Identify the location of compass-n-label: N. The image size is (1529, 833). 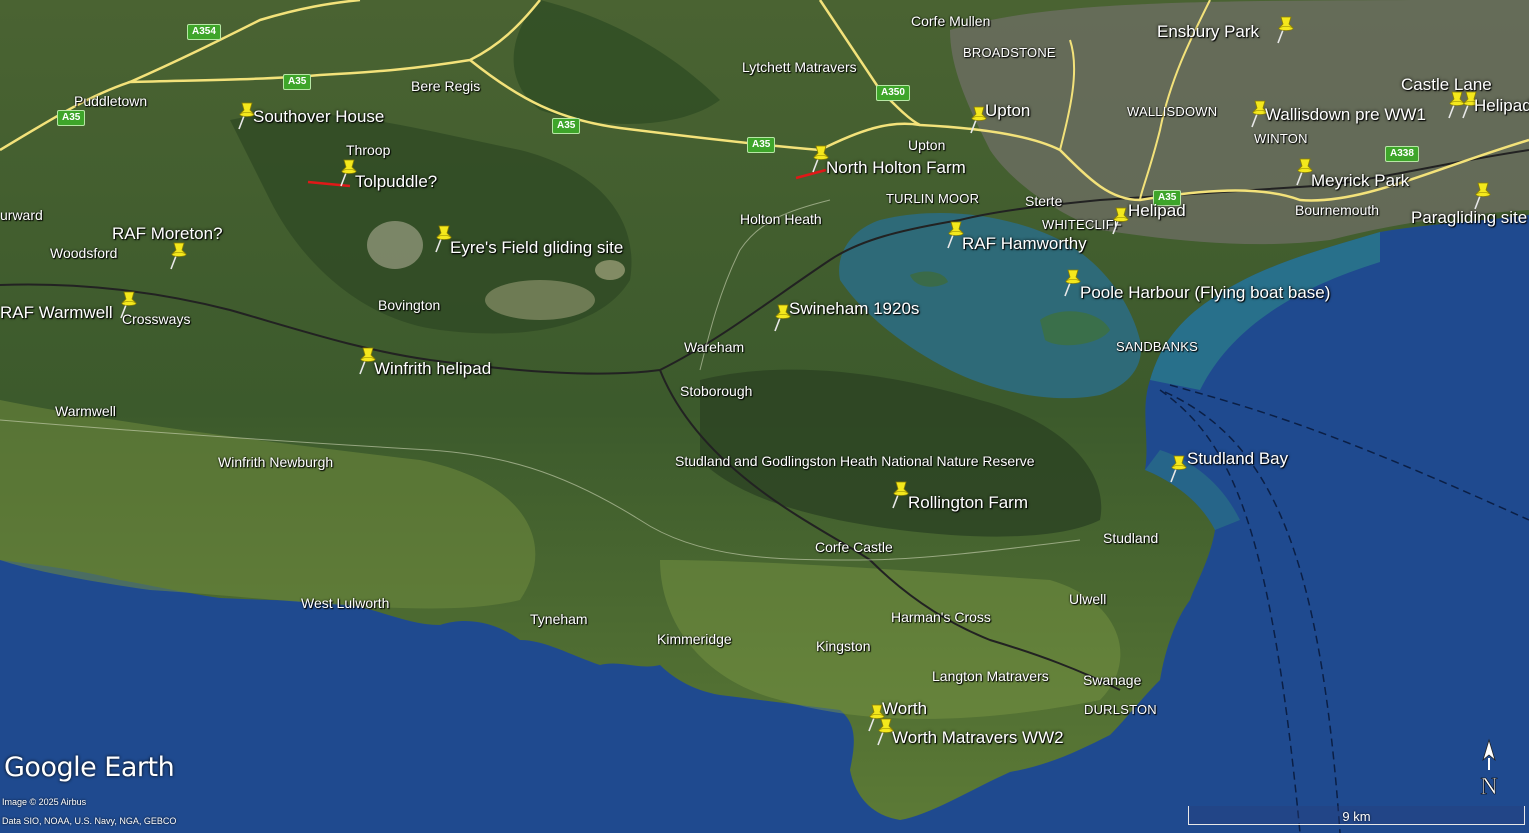
(1488, 787).